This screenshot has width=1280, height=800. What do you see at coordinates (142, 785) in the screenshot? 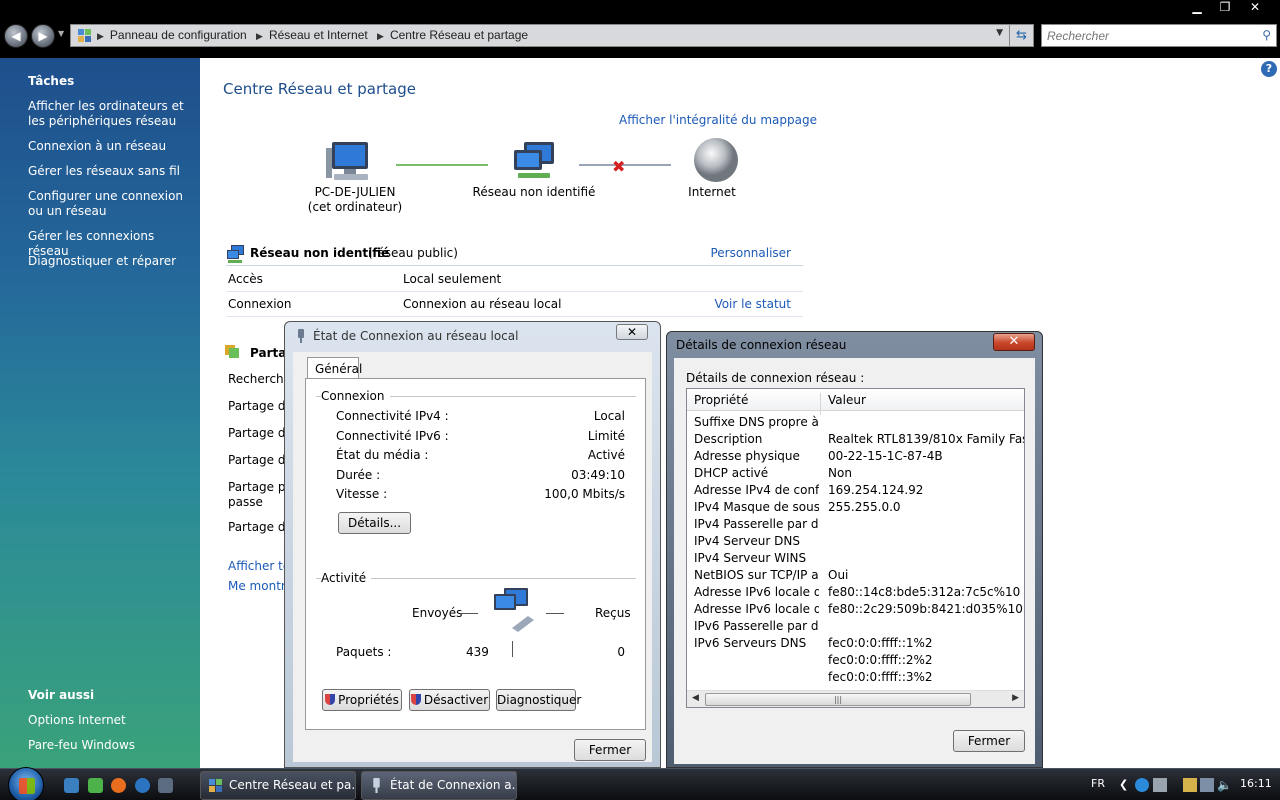
I see `media-player-icon` at bounding box center [142, 785].